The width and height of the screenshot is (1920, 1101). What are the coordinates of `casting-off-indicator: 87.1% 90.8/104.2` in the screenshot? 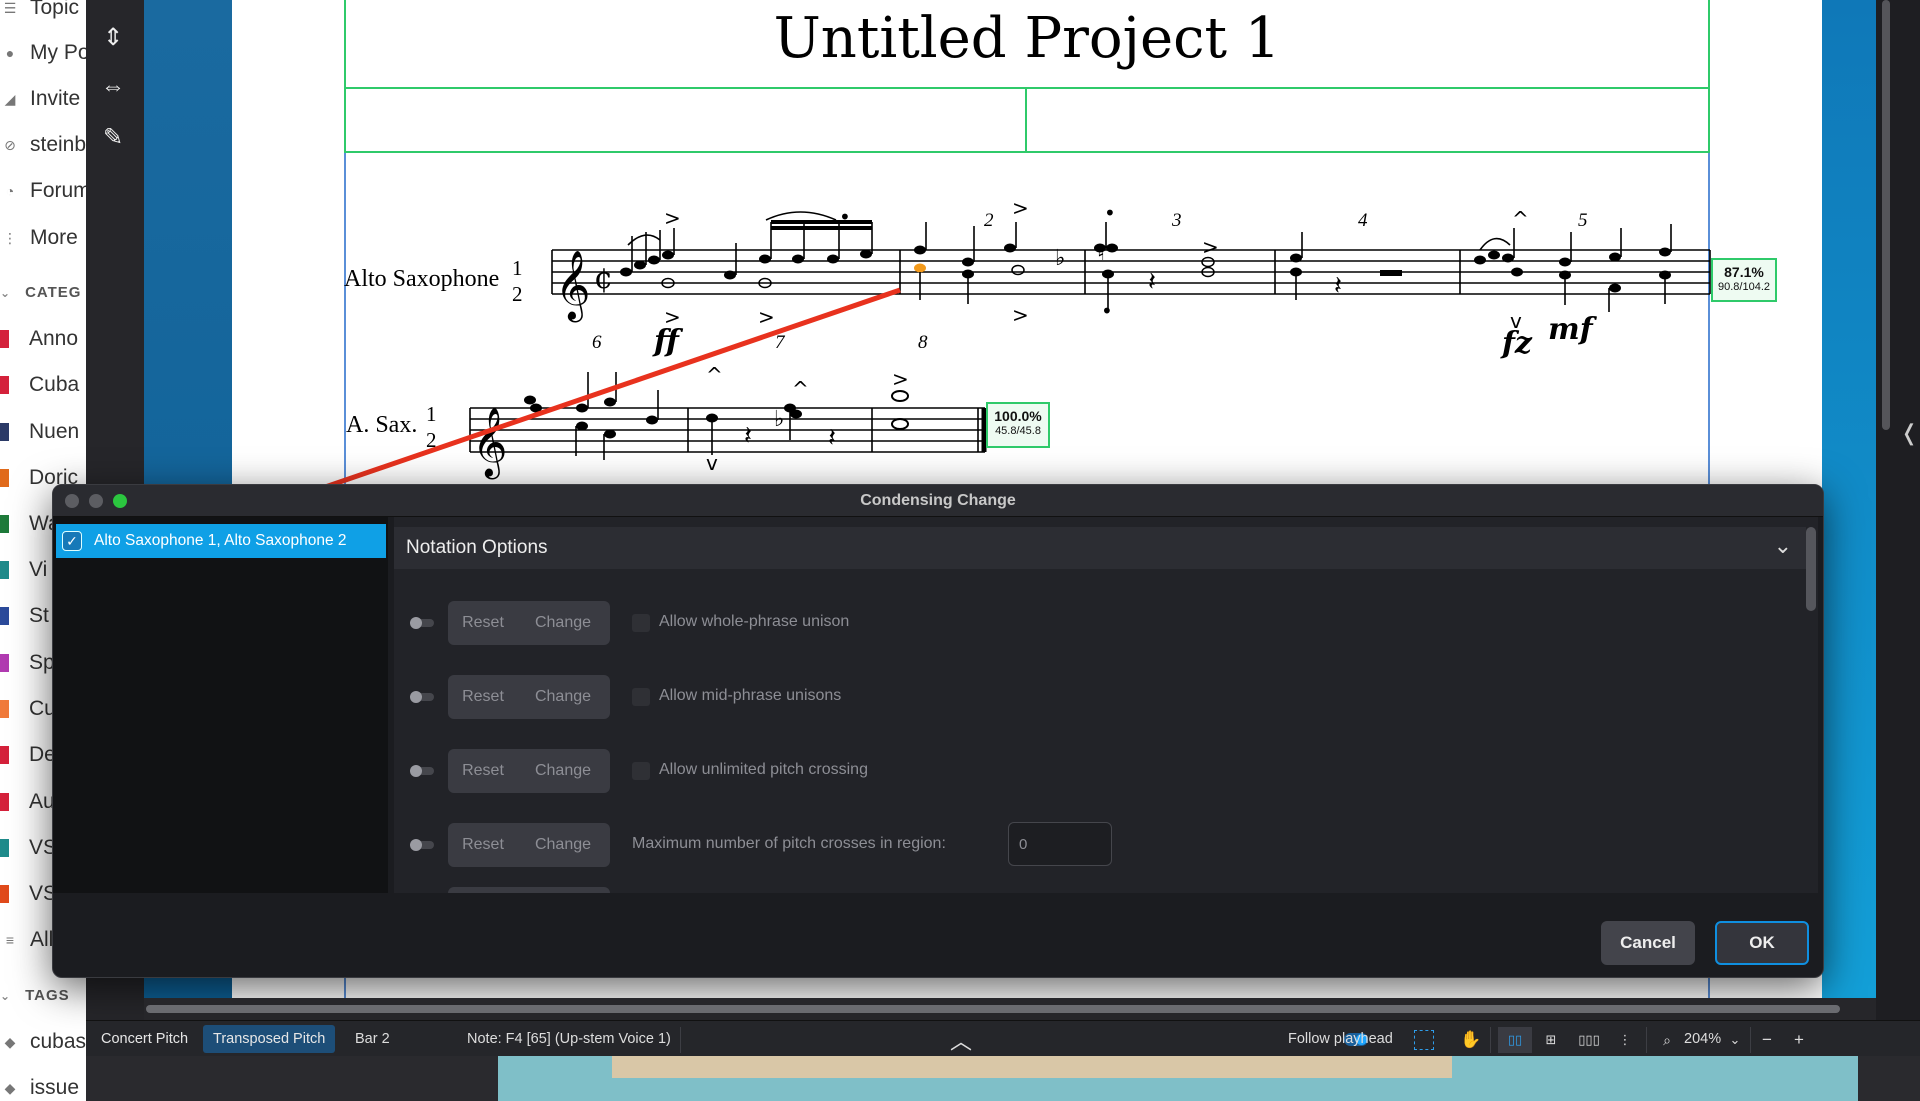 It's located at (1744, 280).